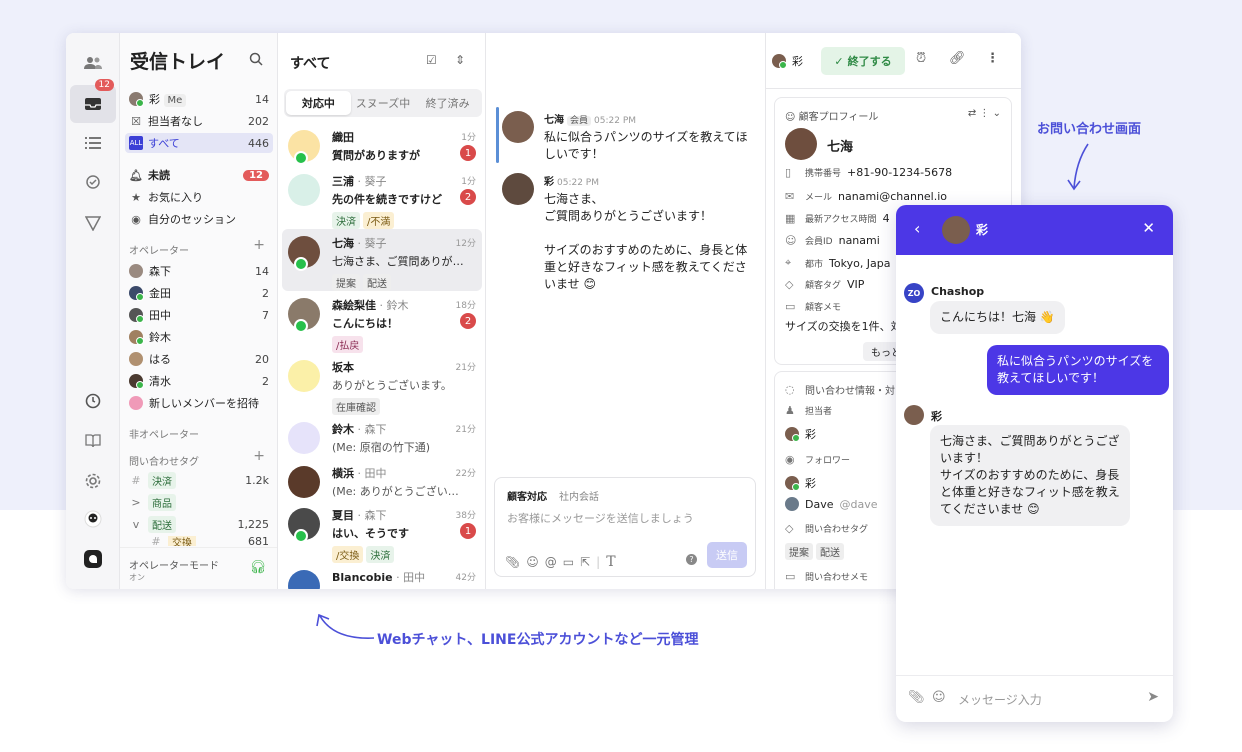 The width and height of the screenshot is (1242, 752). Describe the element at coordinates (93, 63) in the screenshot. I see `users-icon` at that location.